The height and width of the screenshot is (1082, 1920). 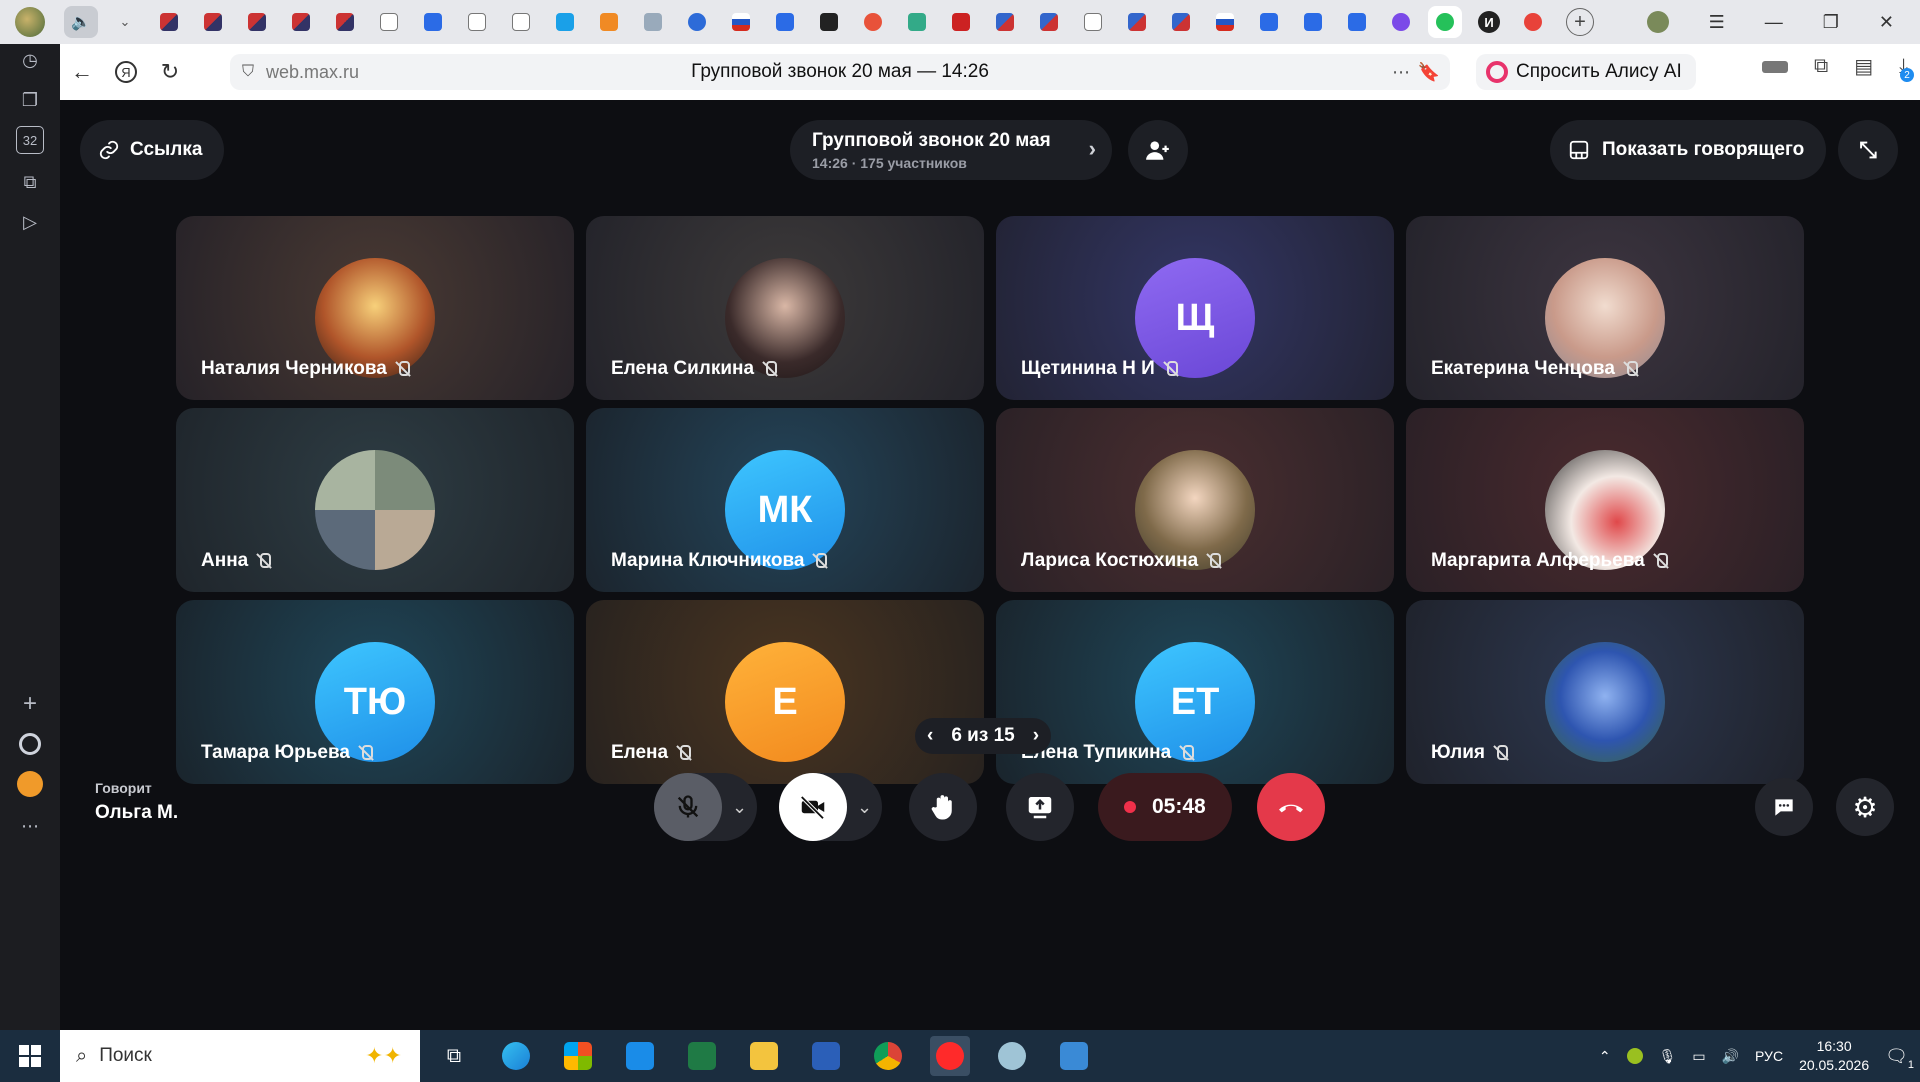 I want to click on participant-tile: Лариса Костюхина, so click(x=1195, y=500).